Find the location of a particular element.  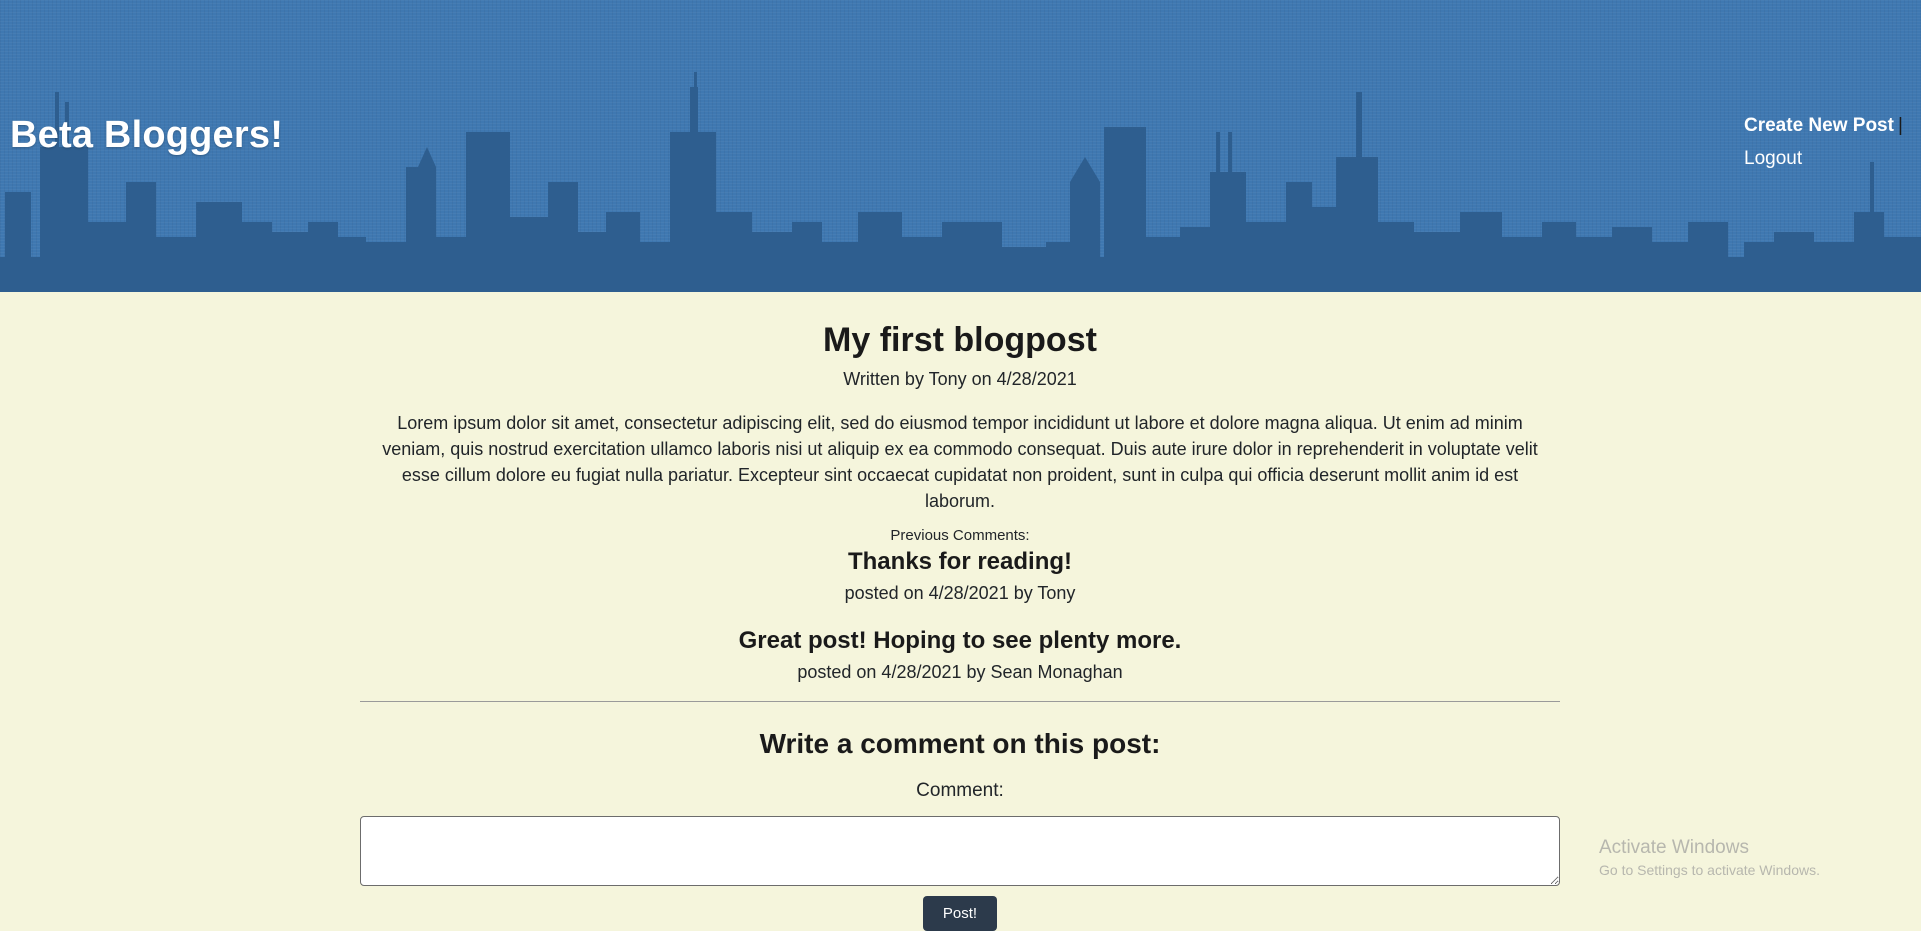

post-title: My first blogpost is located at coordinates (960, 340).